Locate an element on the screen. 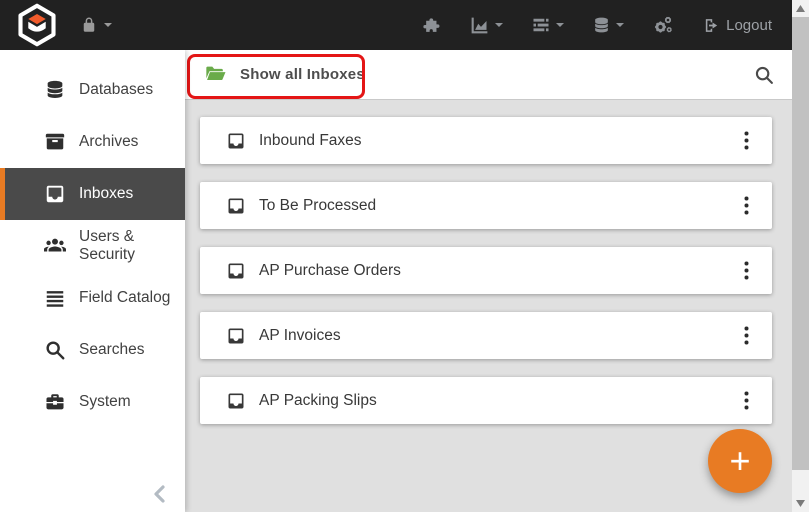  vertical-scrollbar is located at coordinates (800, 256).